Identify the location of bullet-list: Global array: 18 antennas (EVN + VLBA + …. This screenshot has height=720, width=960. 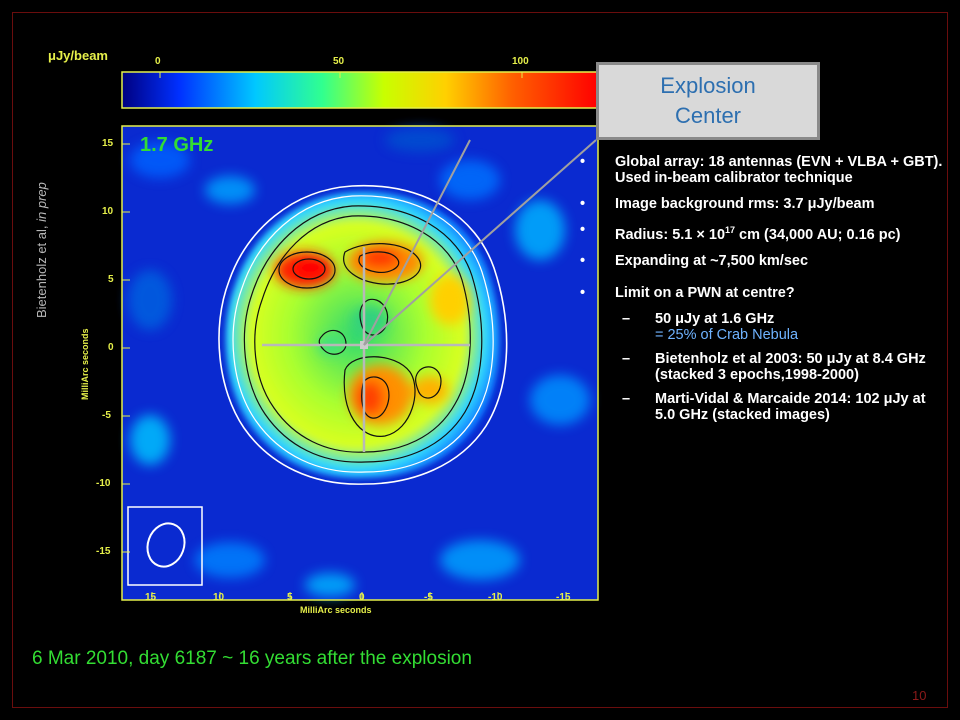
(763, 292).